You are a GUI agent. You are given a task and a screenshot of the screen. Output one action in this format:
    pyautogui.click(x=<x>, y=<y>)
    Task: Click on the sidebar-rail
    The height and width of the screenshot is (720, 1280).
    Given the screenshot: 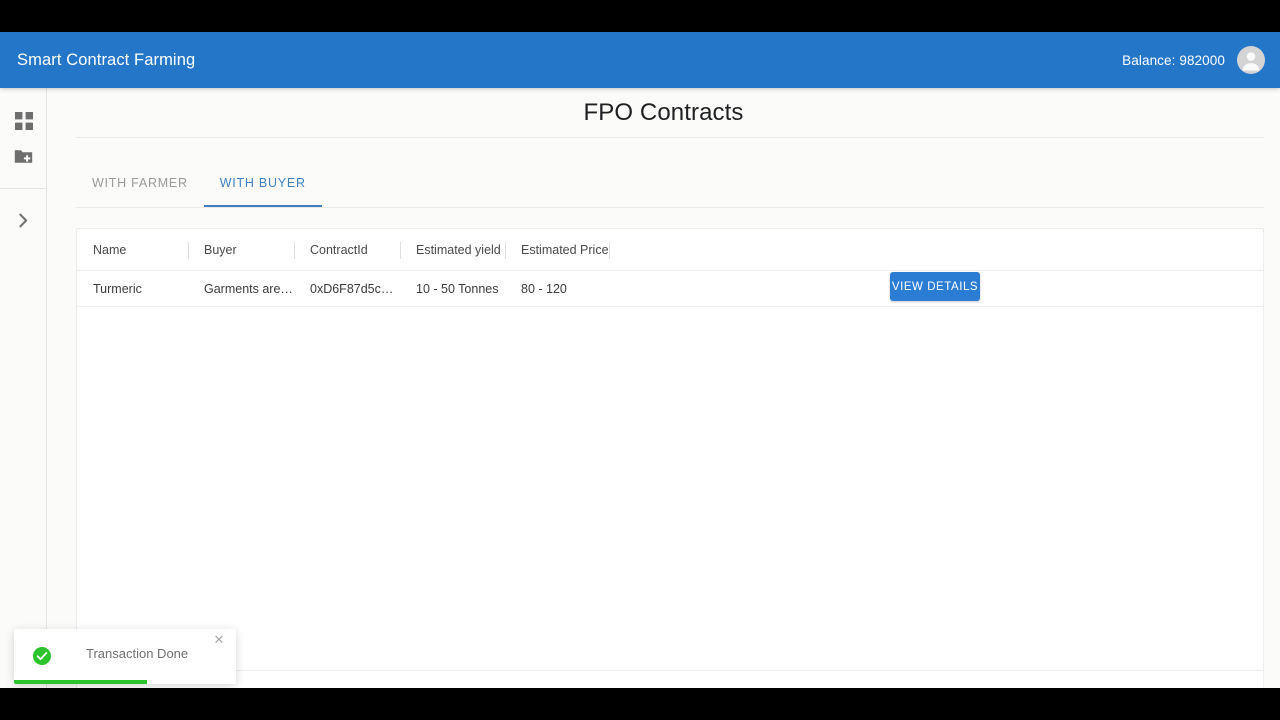 What is the action you would take?
    pyautogui.click(x=23, y=388)
    